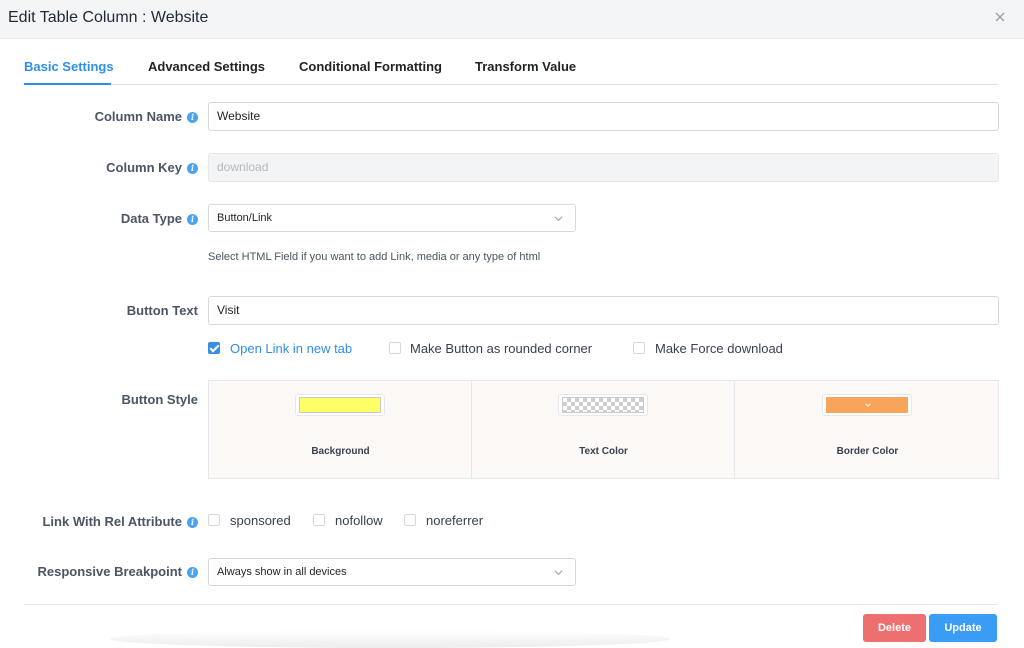 The image size is (1024, 648). I want to click on nofollow-checkbox, so click(319, 520).